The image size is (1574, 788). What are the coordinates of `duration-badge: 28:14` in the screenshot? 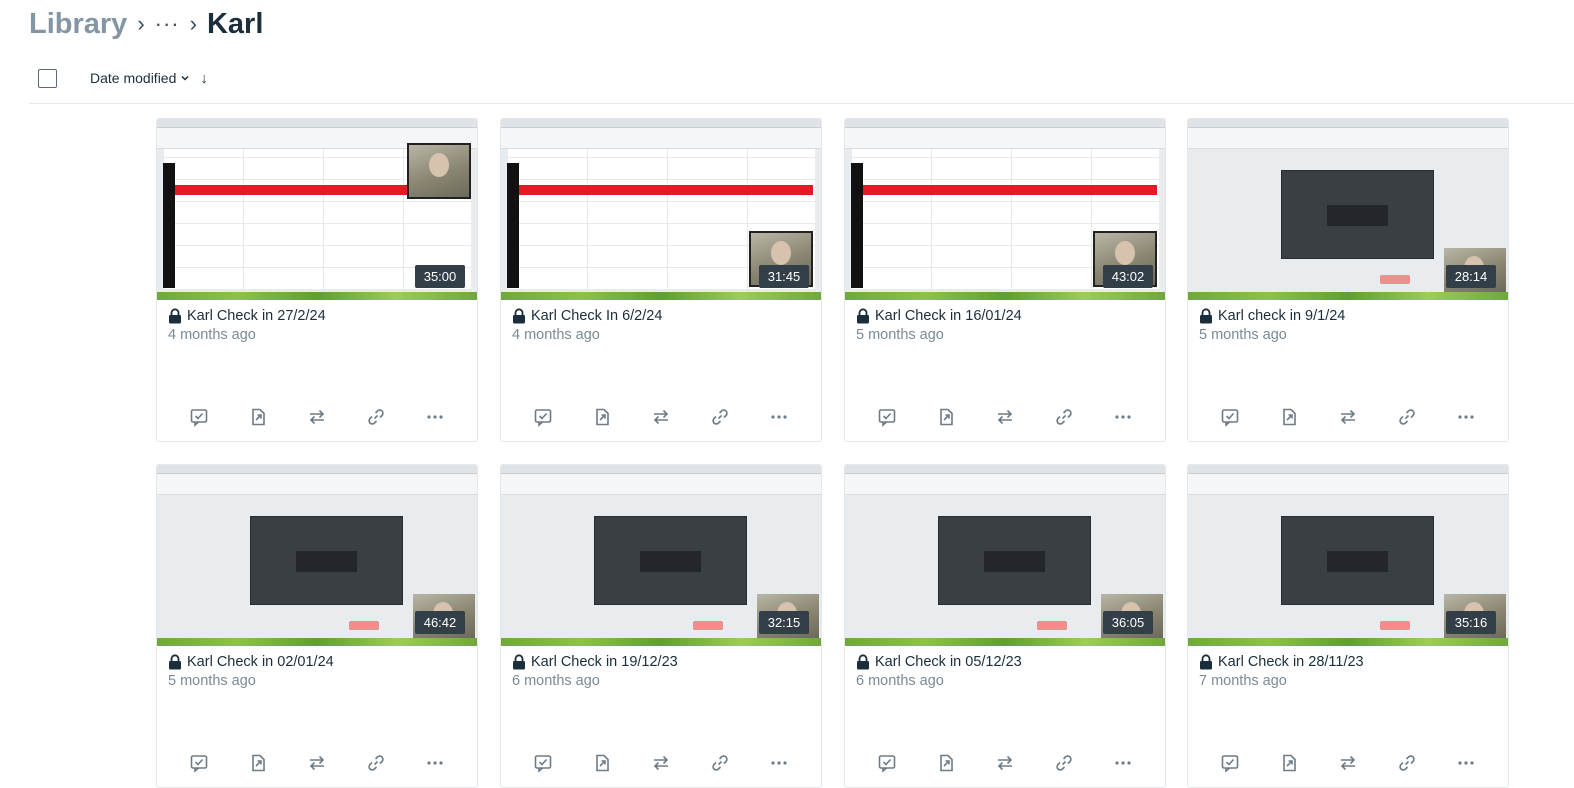 It's located at (1471, 276).